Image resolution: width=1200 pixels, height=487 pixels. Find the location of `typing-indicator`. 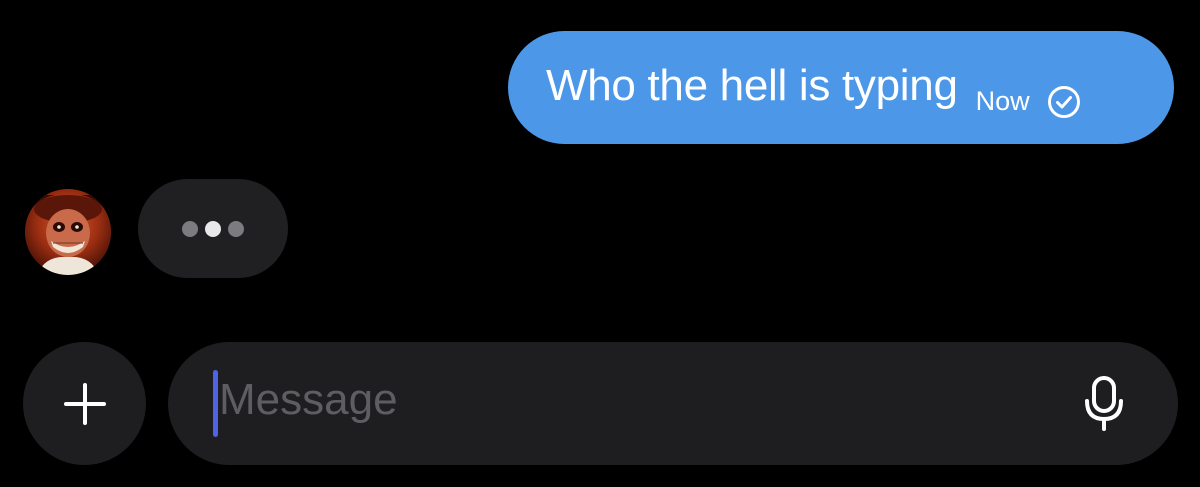

typing-indicator is located at coordinates (213, 228).